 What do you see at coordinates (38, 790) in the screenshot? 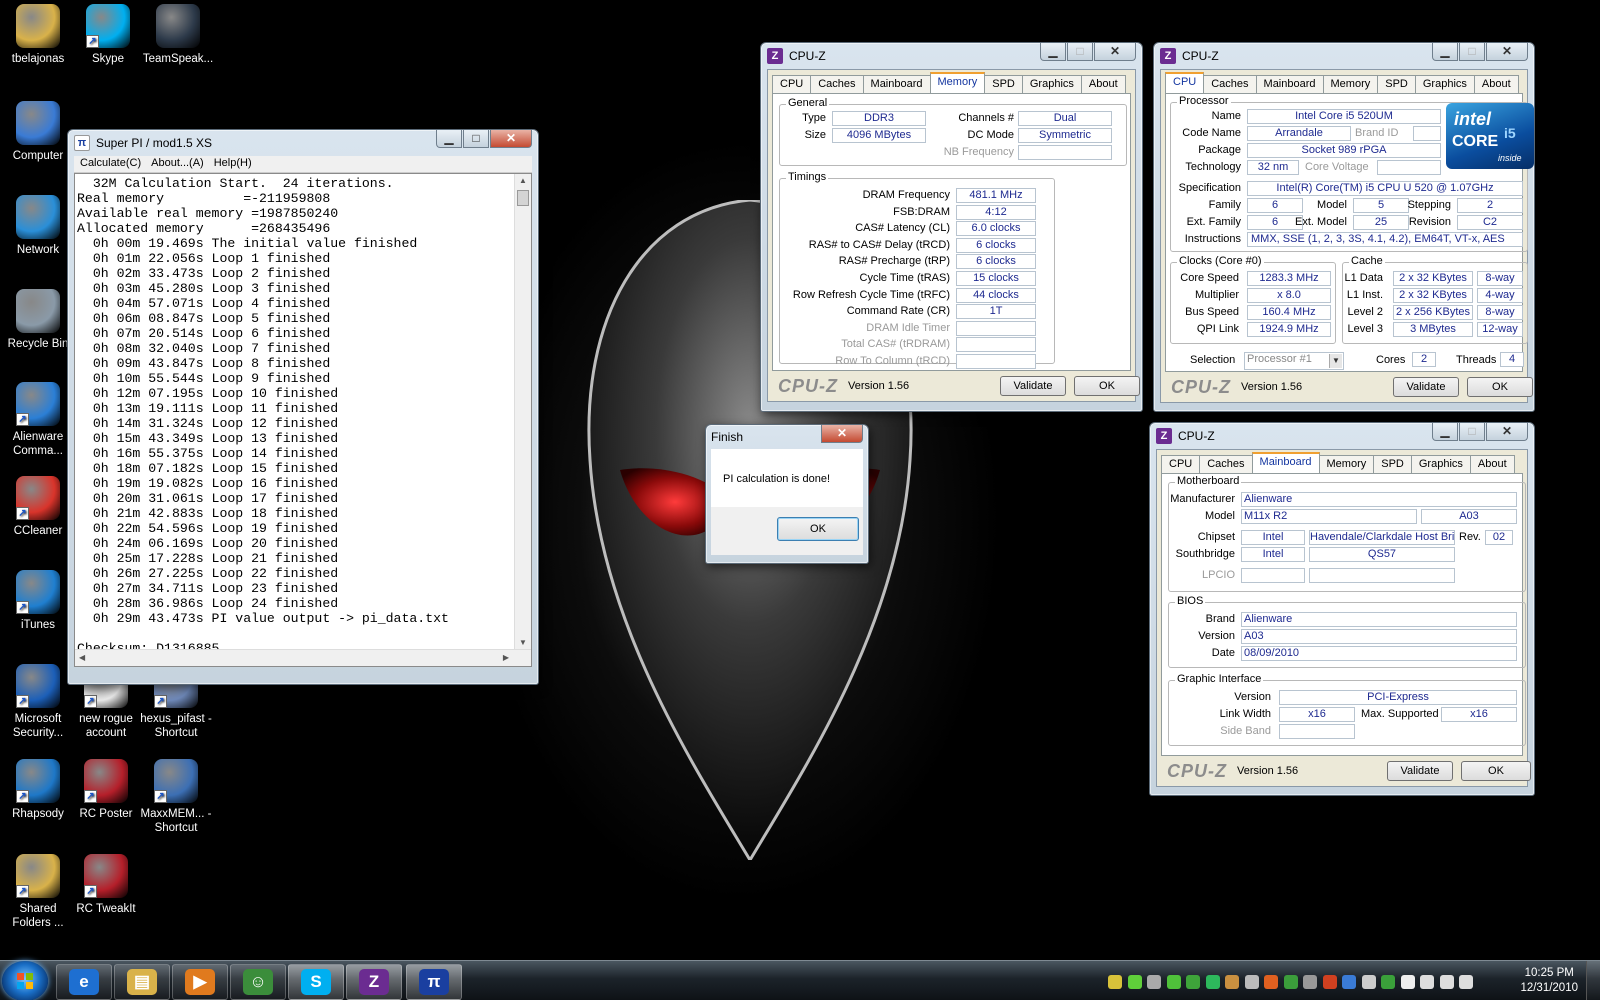
I see `desktop-icon: ↗ Rhapsody` at bounding box center [38, 790].